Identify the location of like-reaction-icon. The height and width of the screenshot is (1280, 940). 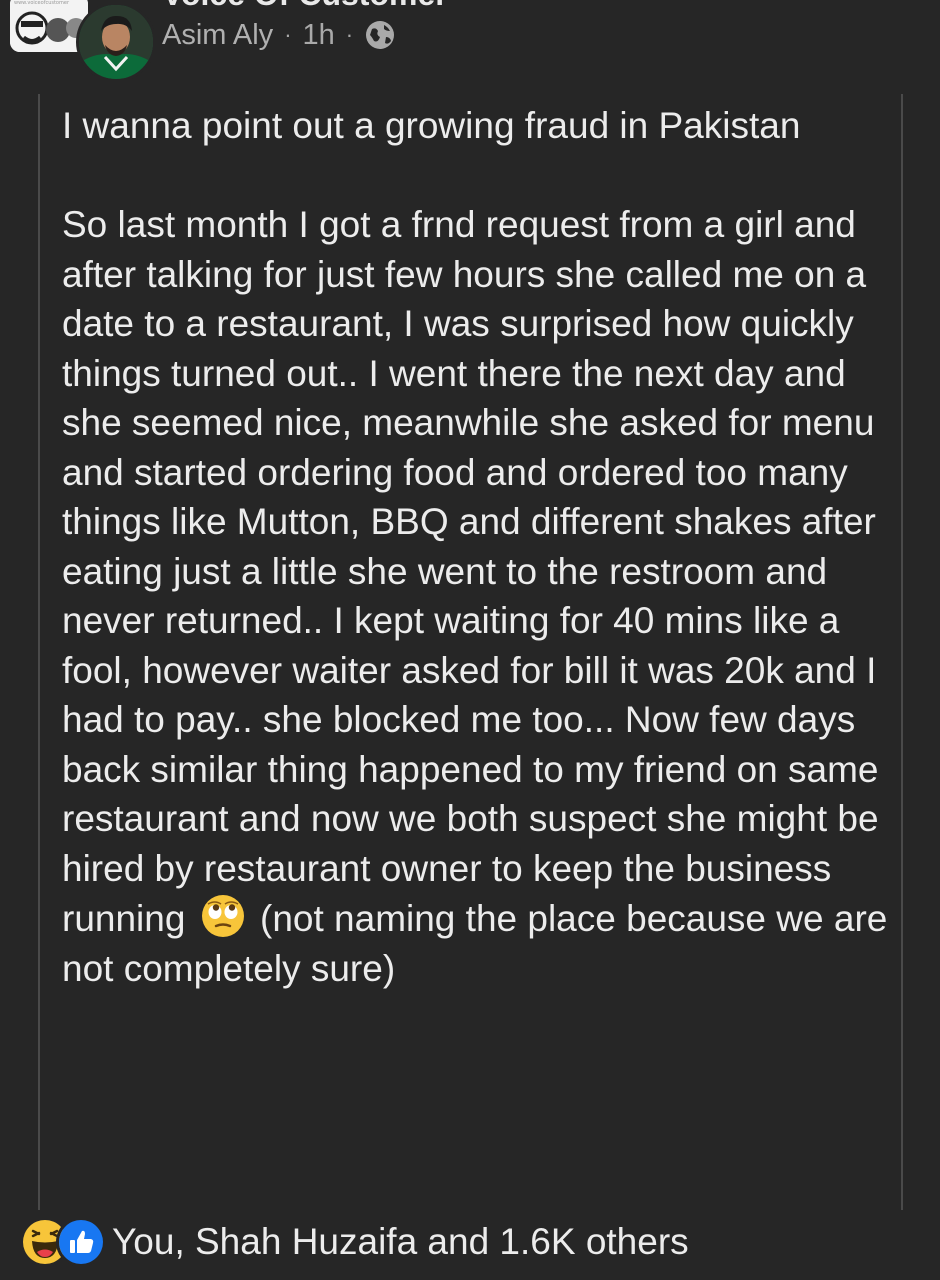
(81, 1242).